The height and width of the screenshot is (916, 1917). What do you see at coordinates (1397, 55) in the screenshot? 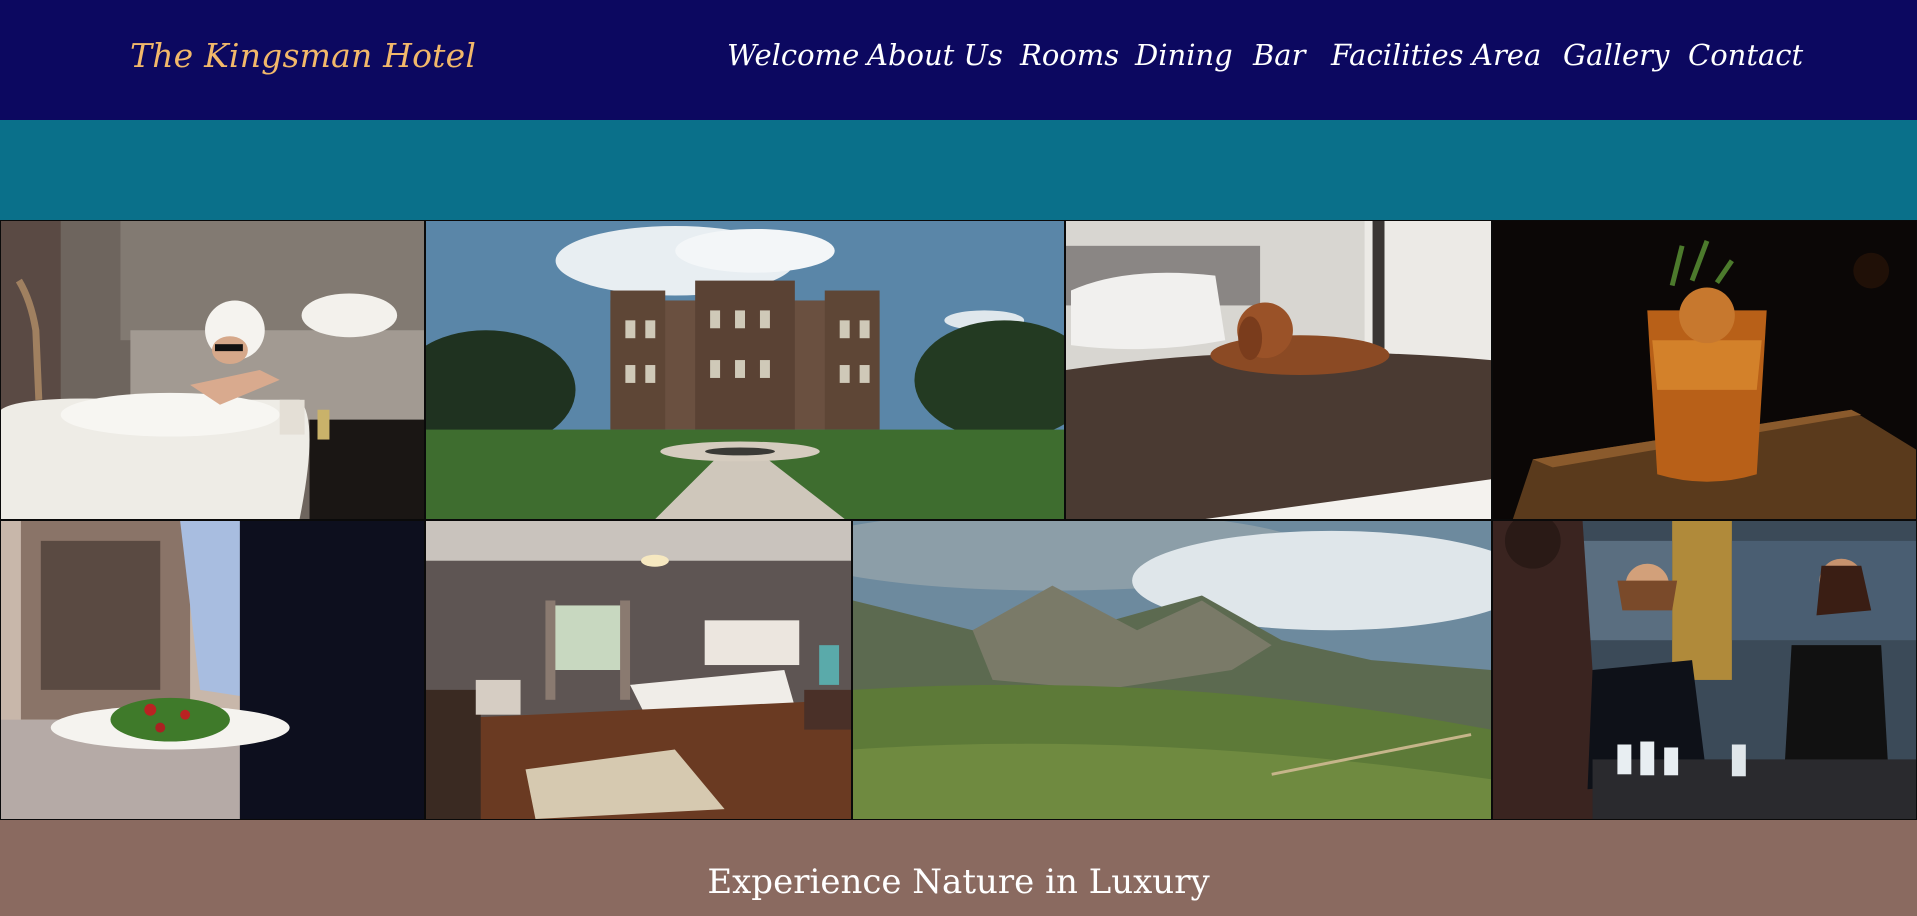
I see `nav-facilities: Facilities` at bounding box center [1397, 55].